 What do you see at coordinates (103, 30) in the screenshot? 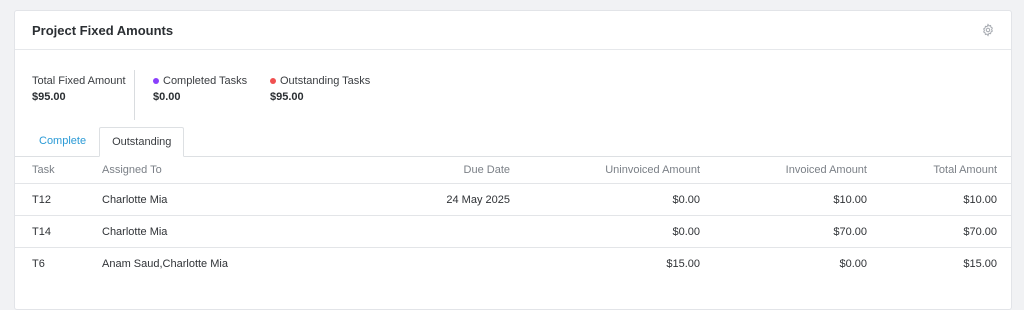
I see `card-title: Project Fixed Amounts` at bounding box center [103, 30].